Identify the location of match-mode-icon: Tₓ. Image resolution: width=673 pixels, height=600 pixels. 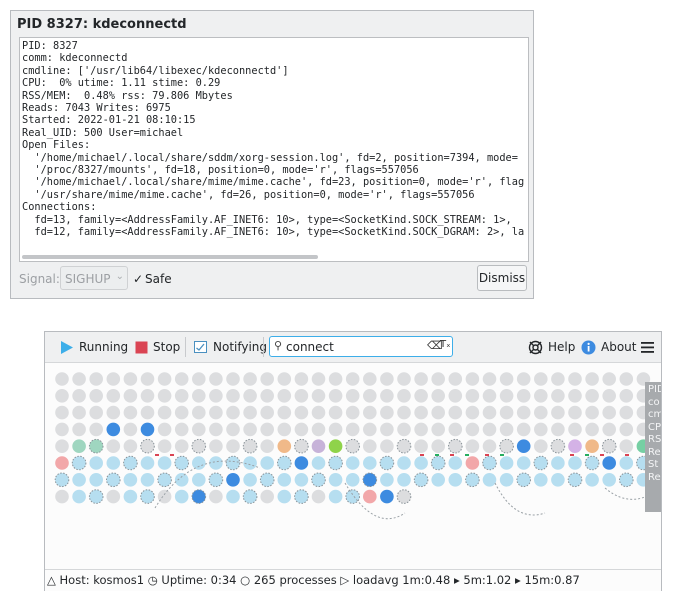
(445, 344).